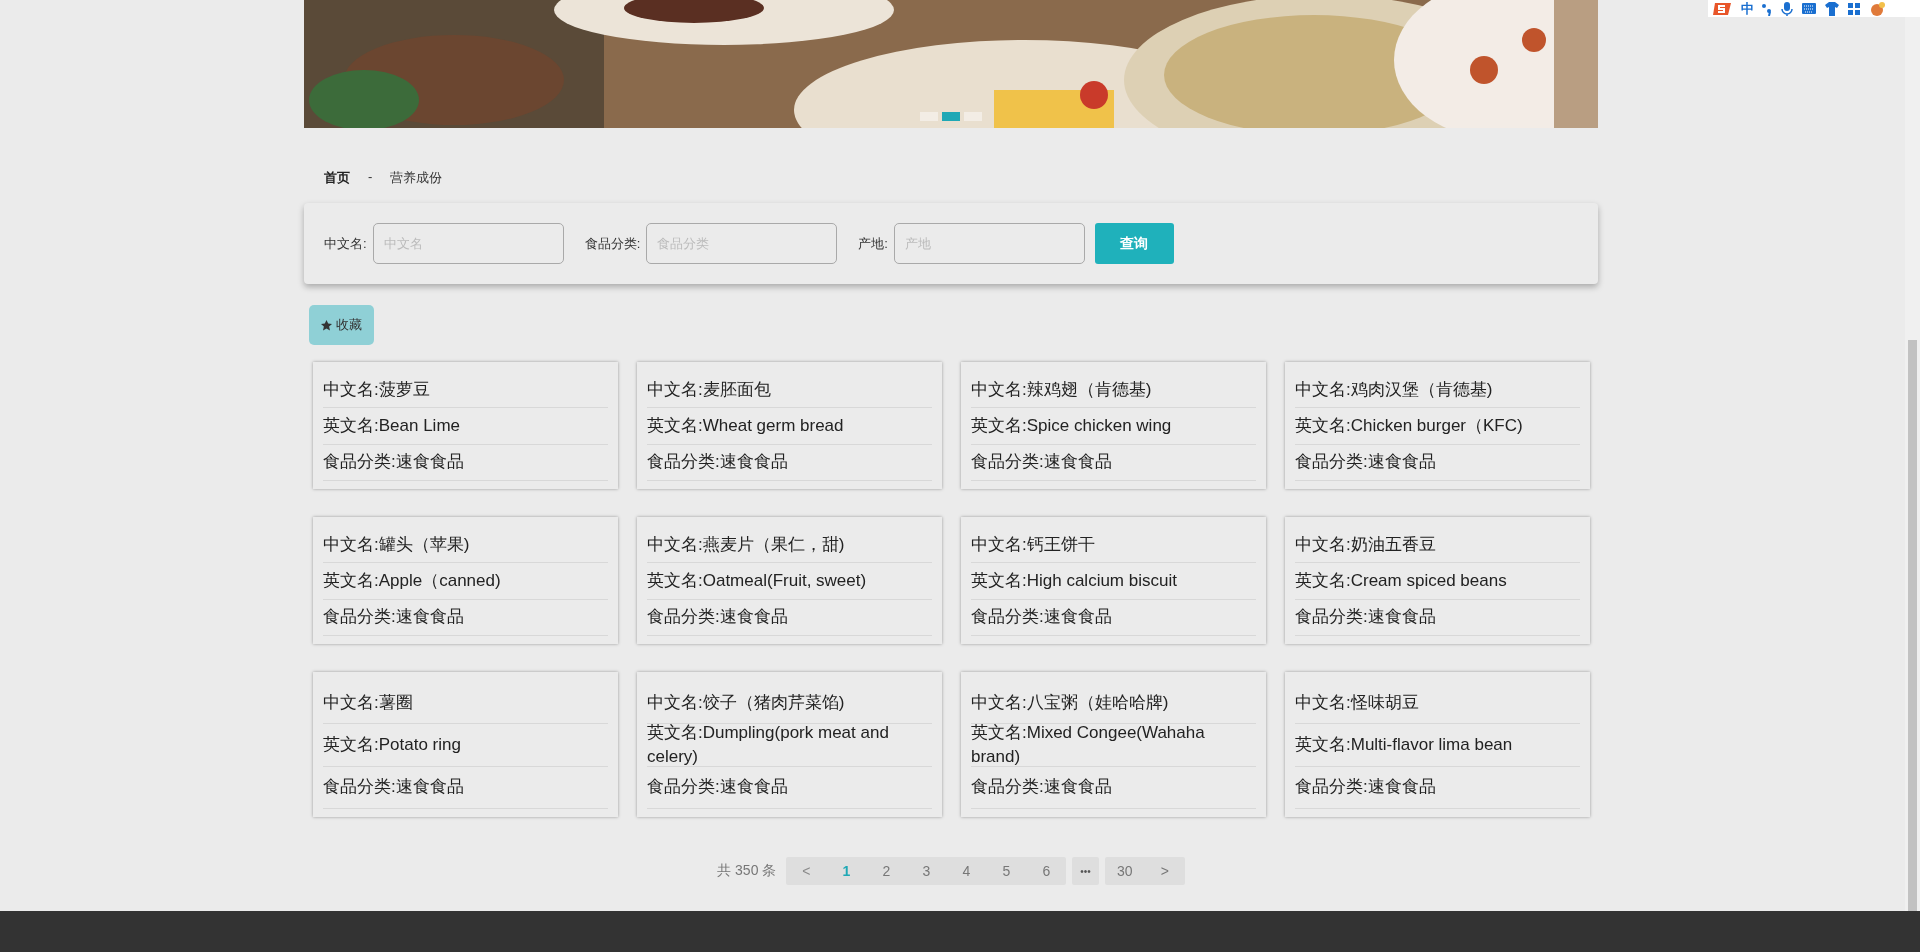 The width and height of the screenshot is (1920, 952). What do you see at coordinates (1071, 426) in the screenshot?
I see `card-text: 英文名:Spice chicken wing` at bounding box center [1071, 426].